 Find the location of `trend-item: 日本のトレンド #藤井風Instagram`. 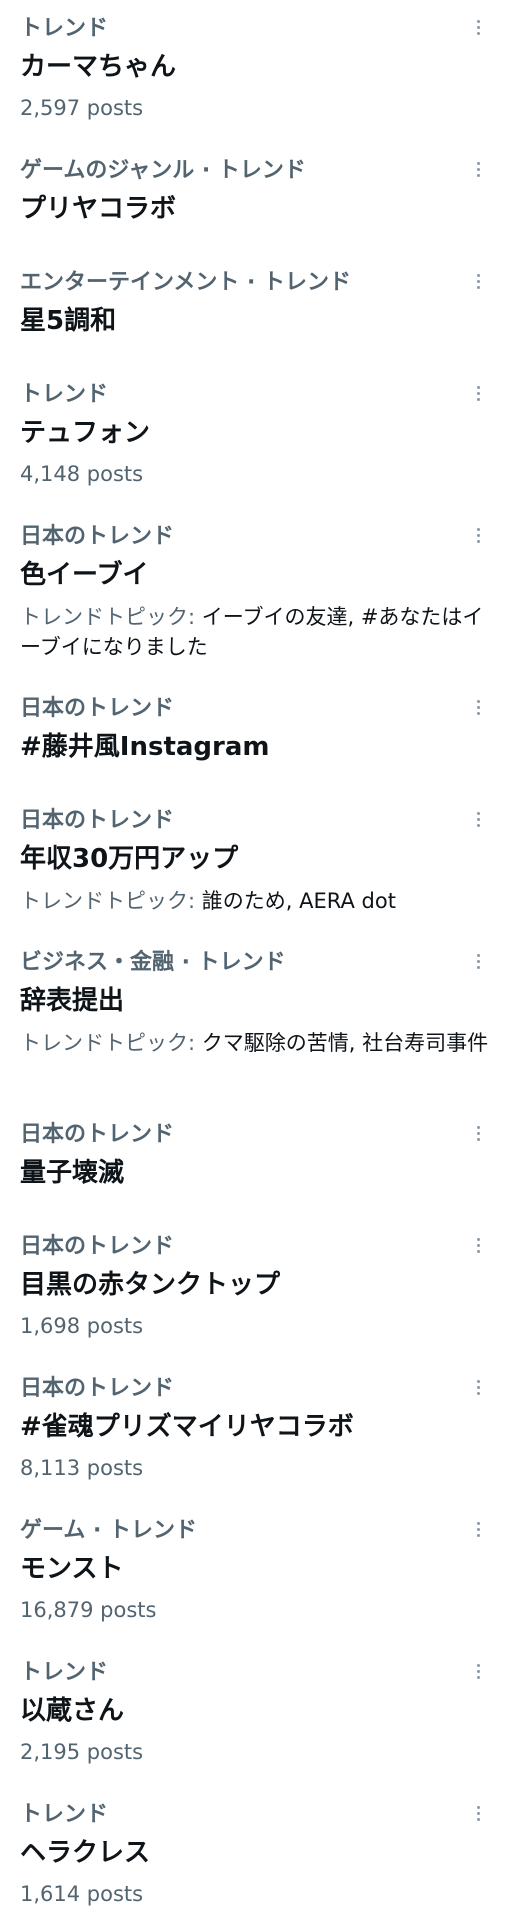

trend-item: 日本のトレンド #藤井風Instagram is located at coordinates (253, 734).